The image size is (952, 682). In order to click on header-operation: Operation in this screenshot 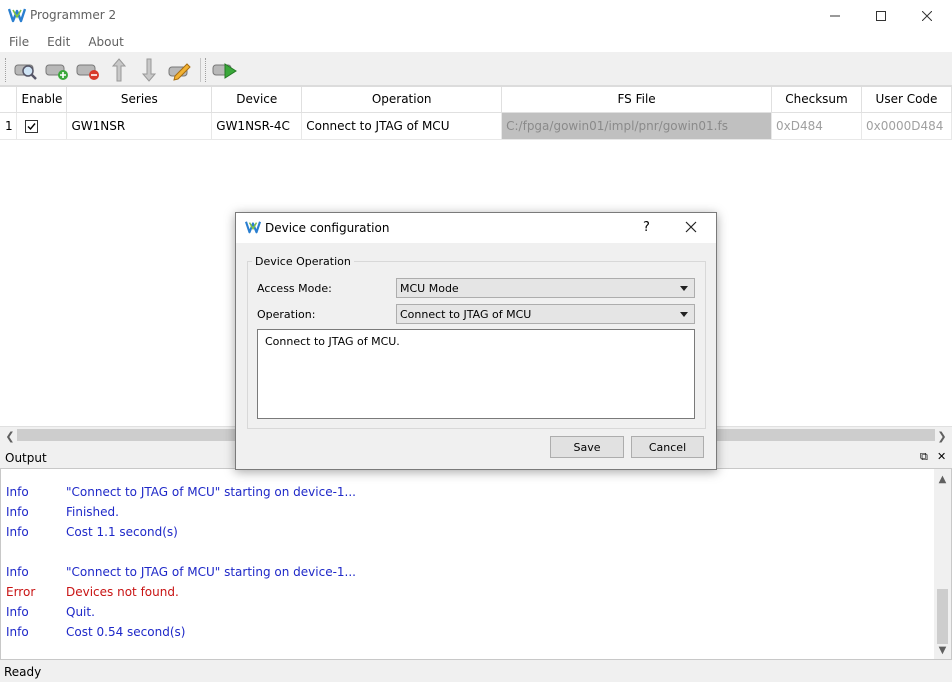, I will do `click(402, 100)`.